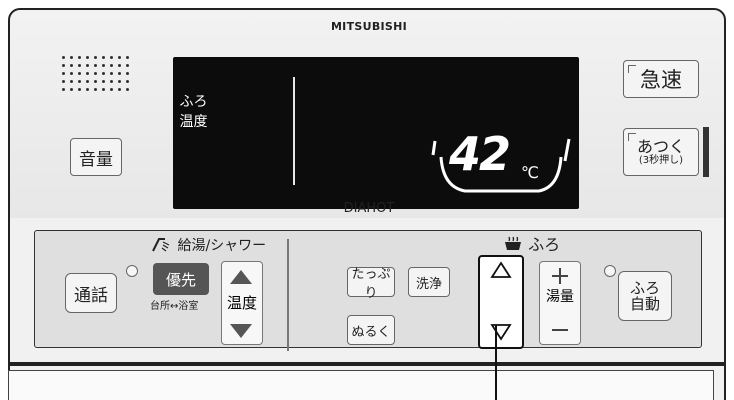 This screenshot has width=734, height=400. Describe the element at coordinates (560, 276) in the screenshot. I see `amount-plus-icon` at that location.